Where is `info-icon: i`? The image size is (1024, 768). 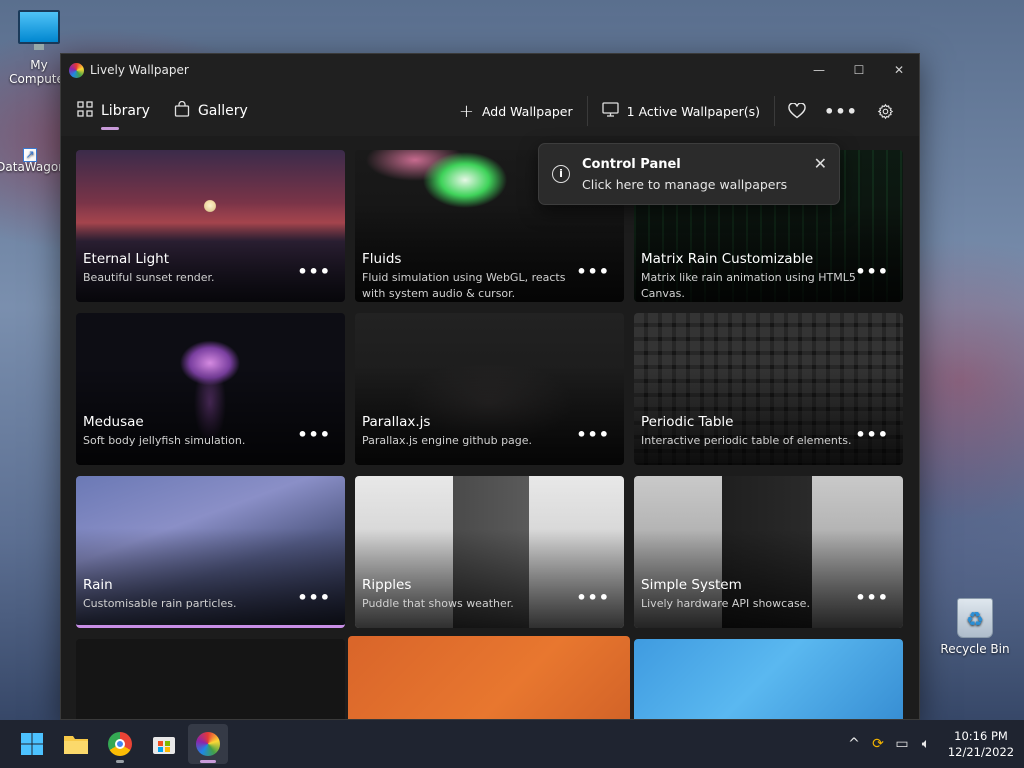
info-icon: i is located at coordinates (561, 174).